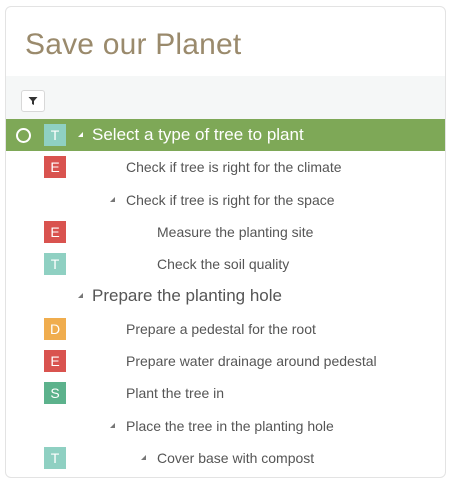 The width and height of the screenshot is (450, 478). What do you see at coordinates (55, 393) in the screenshot?
I see `type-badge: S` at bounding box center [55, 393].